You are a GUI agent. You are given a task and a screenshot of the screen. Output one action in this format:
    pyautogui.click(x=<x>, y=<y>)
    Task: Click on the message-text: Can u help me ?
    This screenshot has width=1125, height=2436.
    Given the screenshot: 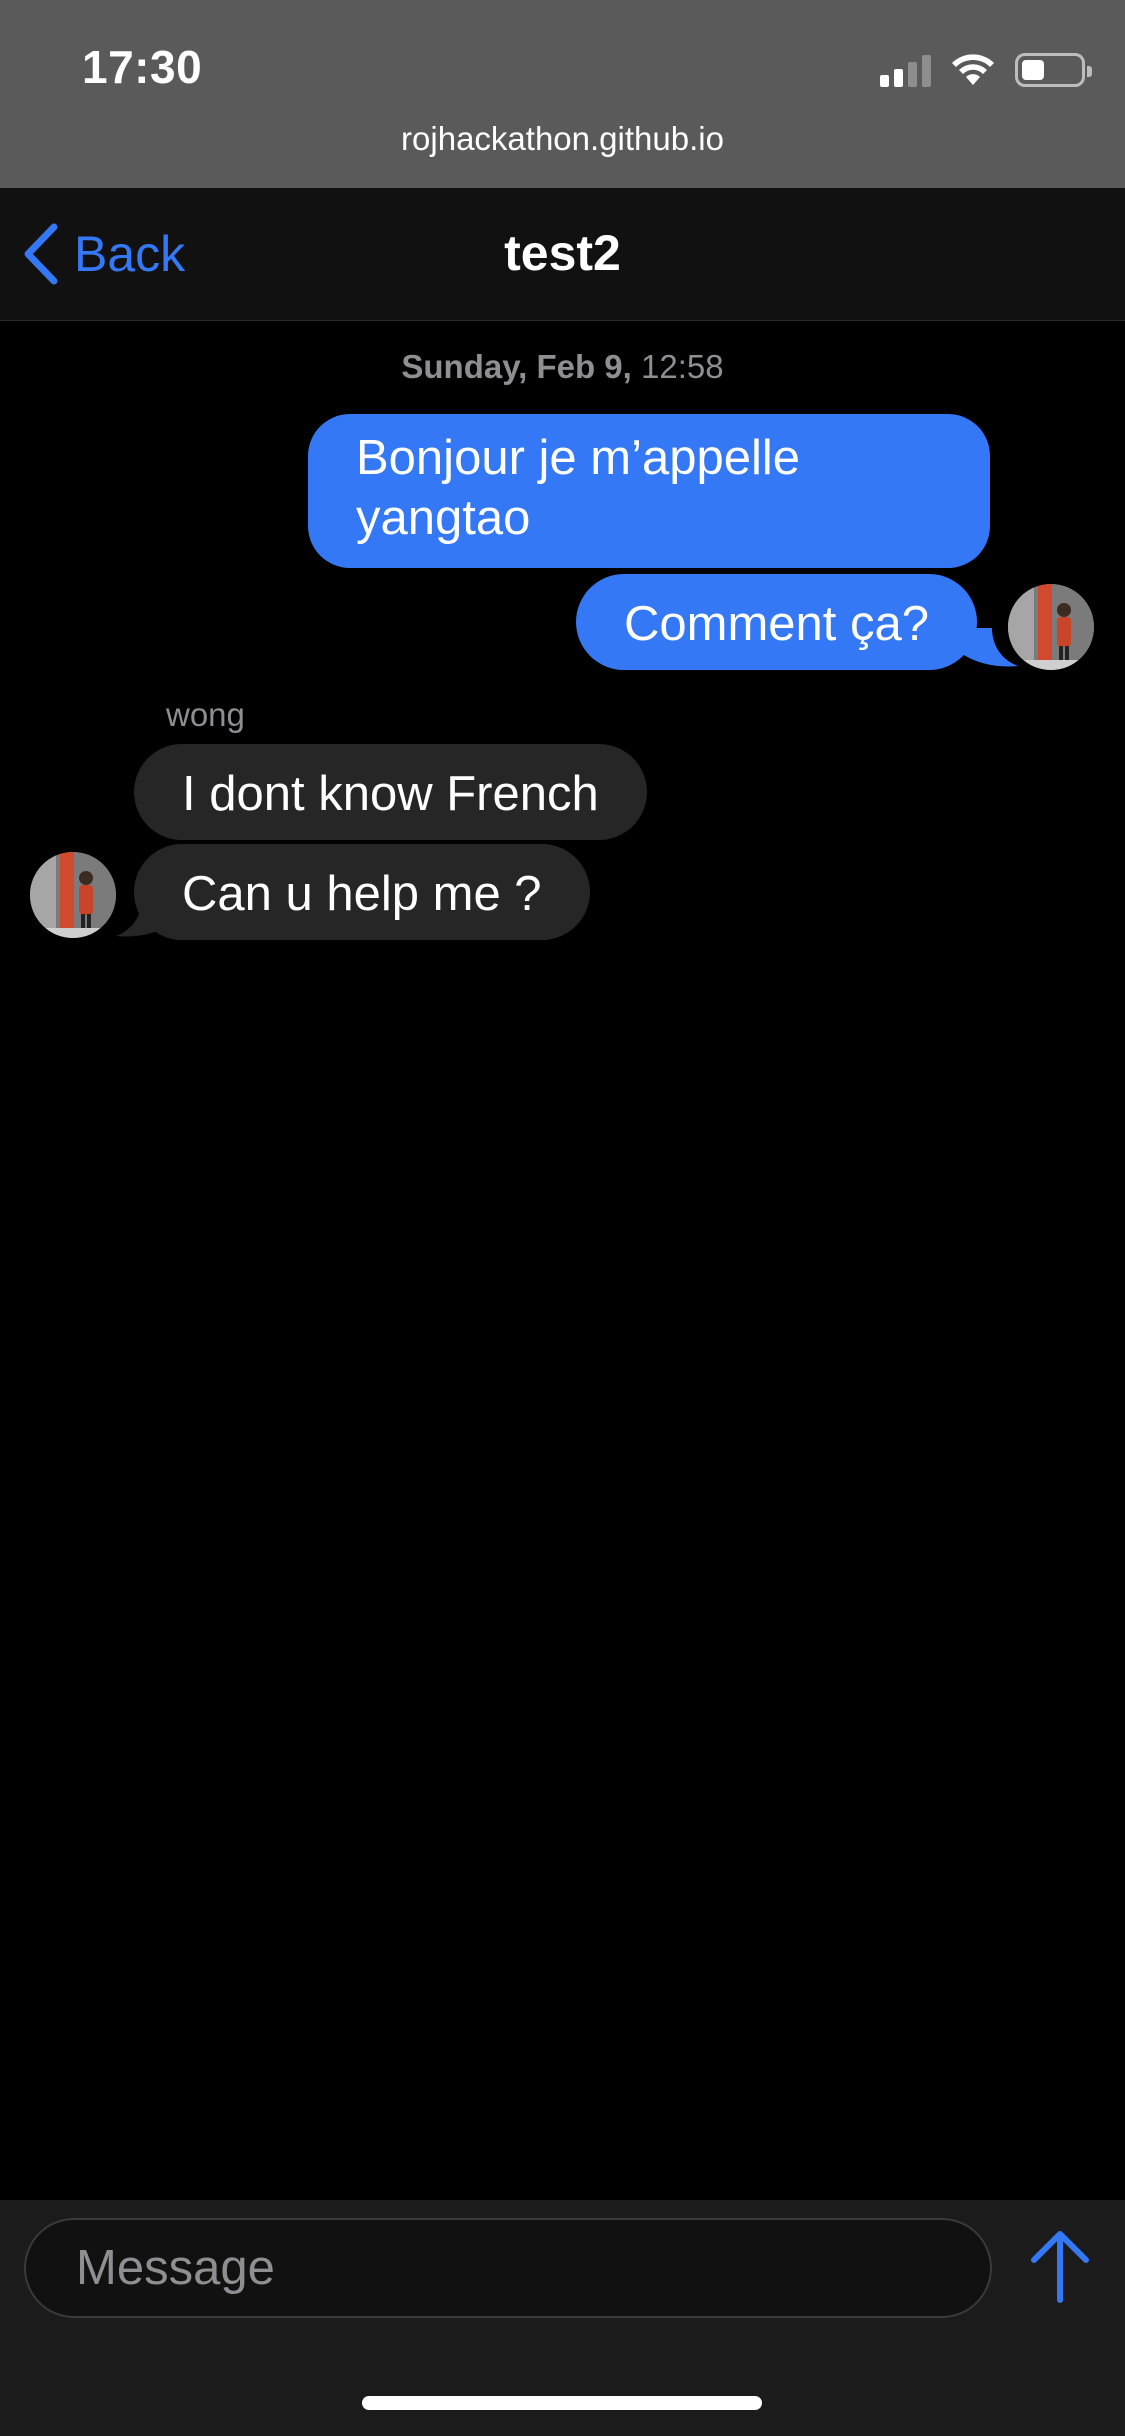 What is the action you would take?
    pyautogui.click(x=362, y=894)
    